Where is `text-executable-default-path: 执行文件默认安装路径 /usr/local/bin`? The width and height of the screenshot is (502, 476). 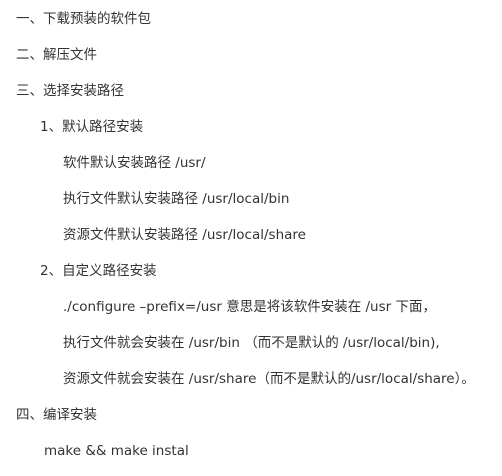 text-executable-default-path: 执行文件默认安装路径 /usr/local/bin is located at coordinates (176, 199).